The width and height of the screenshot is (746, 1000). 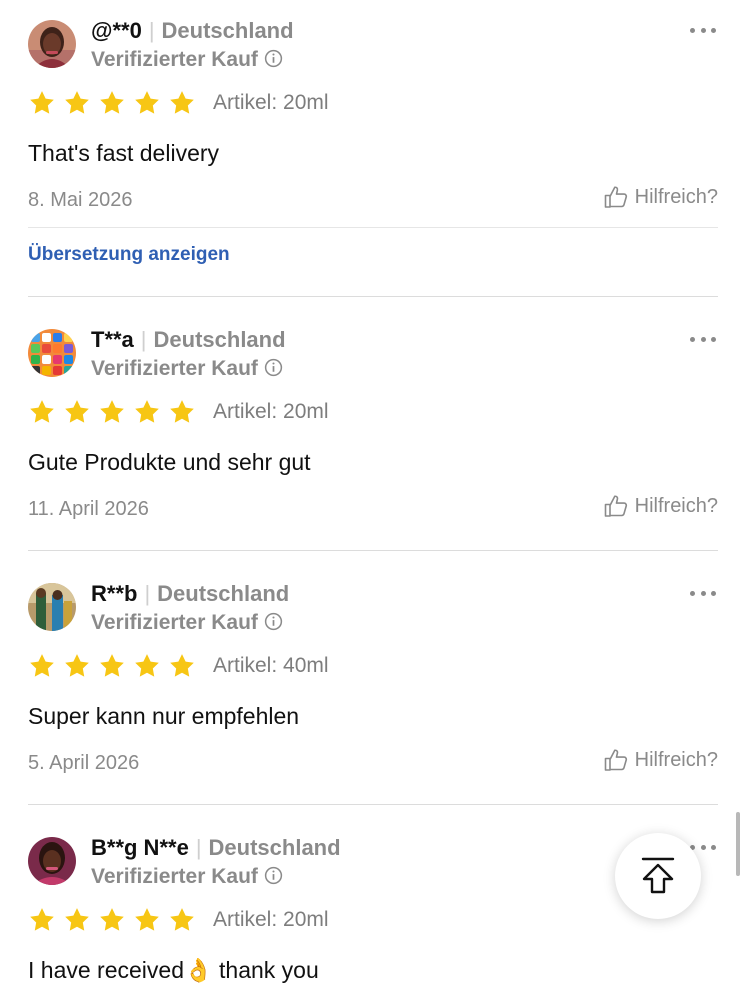 I want to click on scrollbar, so click(x=738, y=844).